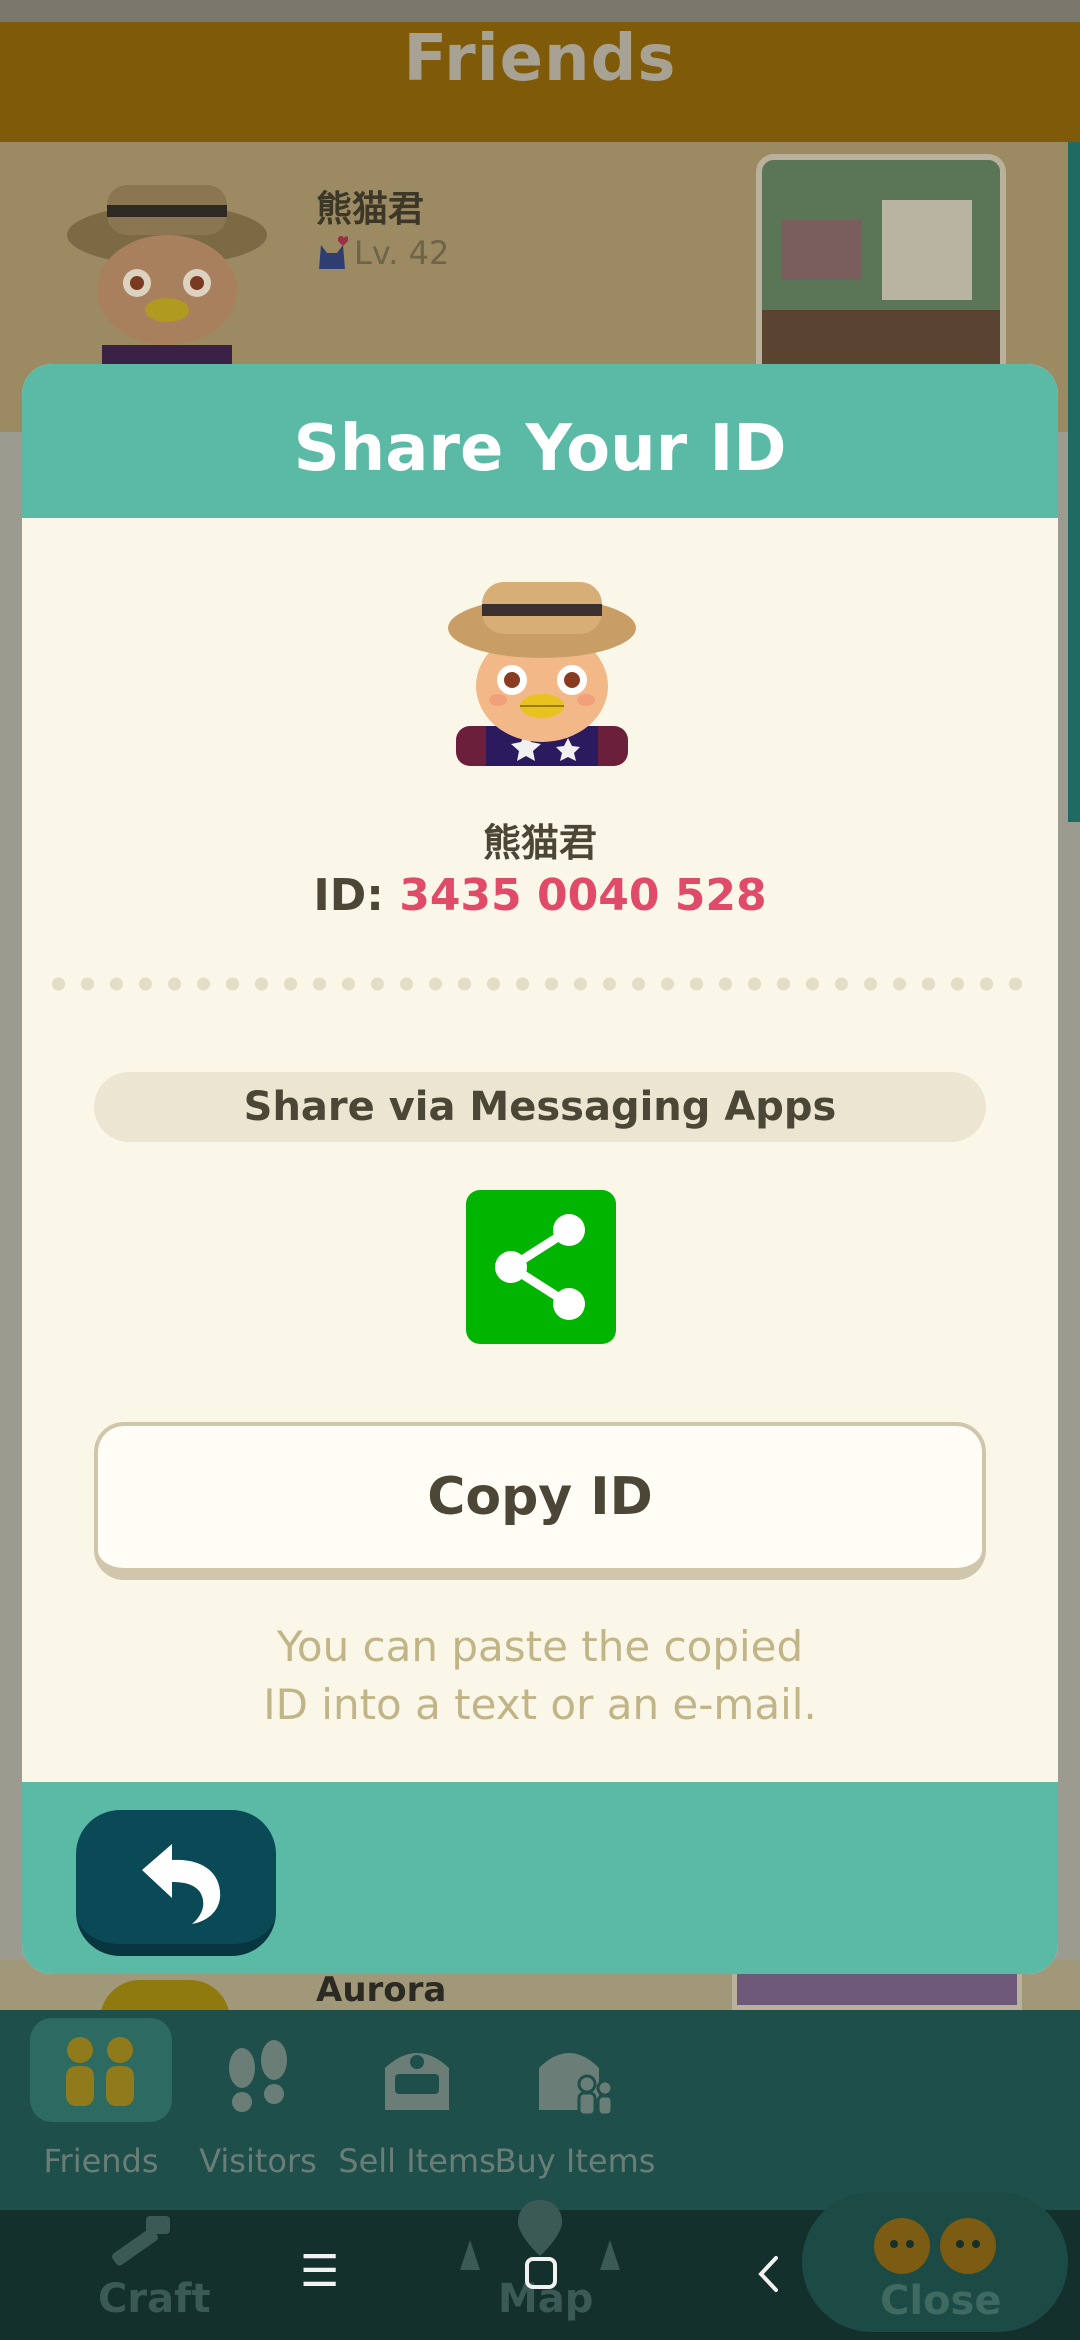  I want to click on player-id: ID: 3435 0040 528, so click(540, 895).